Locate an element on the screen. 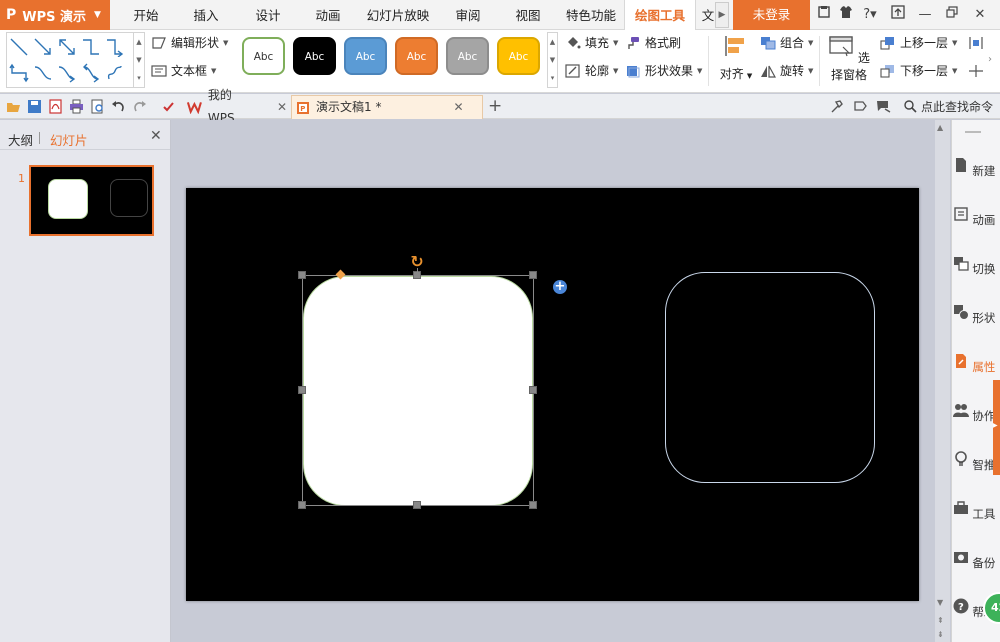 This screenshot has height=642, width=1000. tab-drawing-tools: 绘图工具 is located at coordinates (660, 15).